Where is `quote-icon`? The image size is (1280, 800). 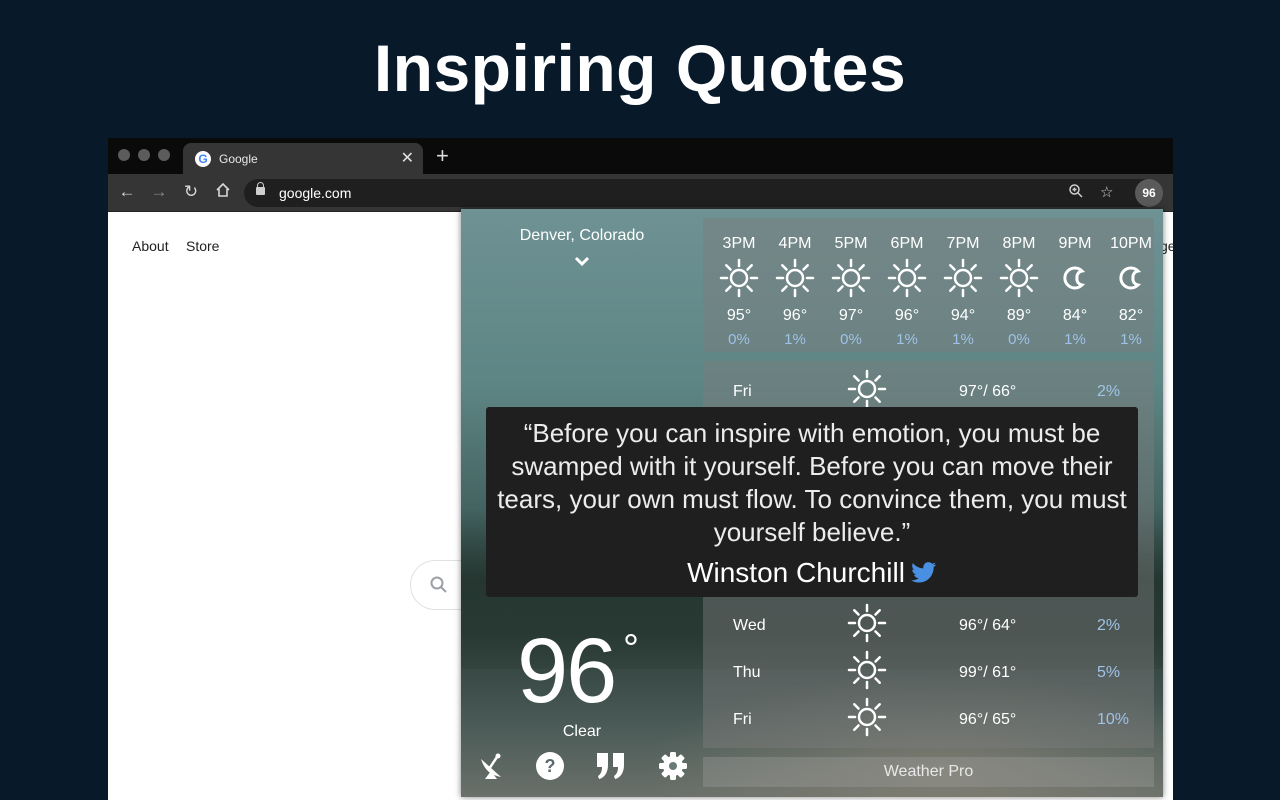 quote-icon is located at coordinates (611, 768).